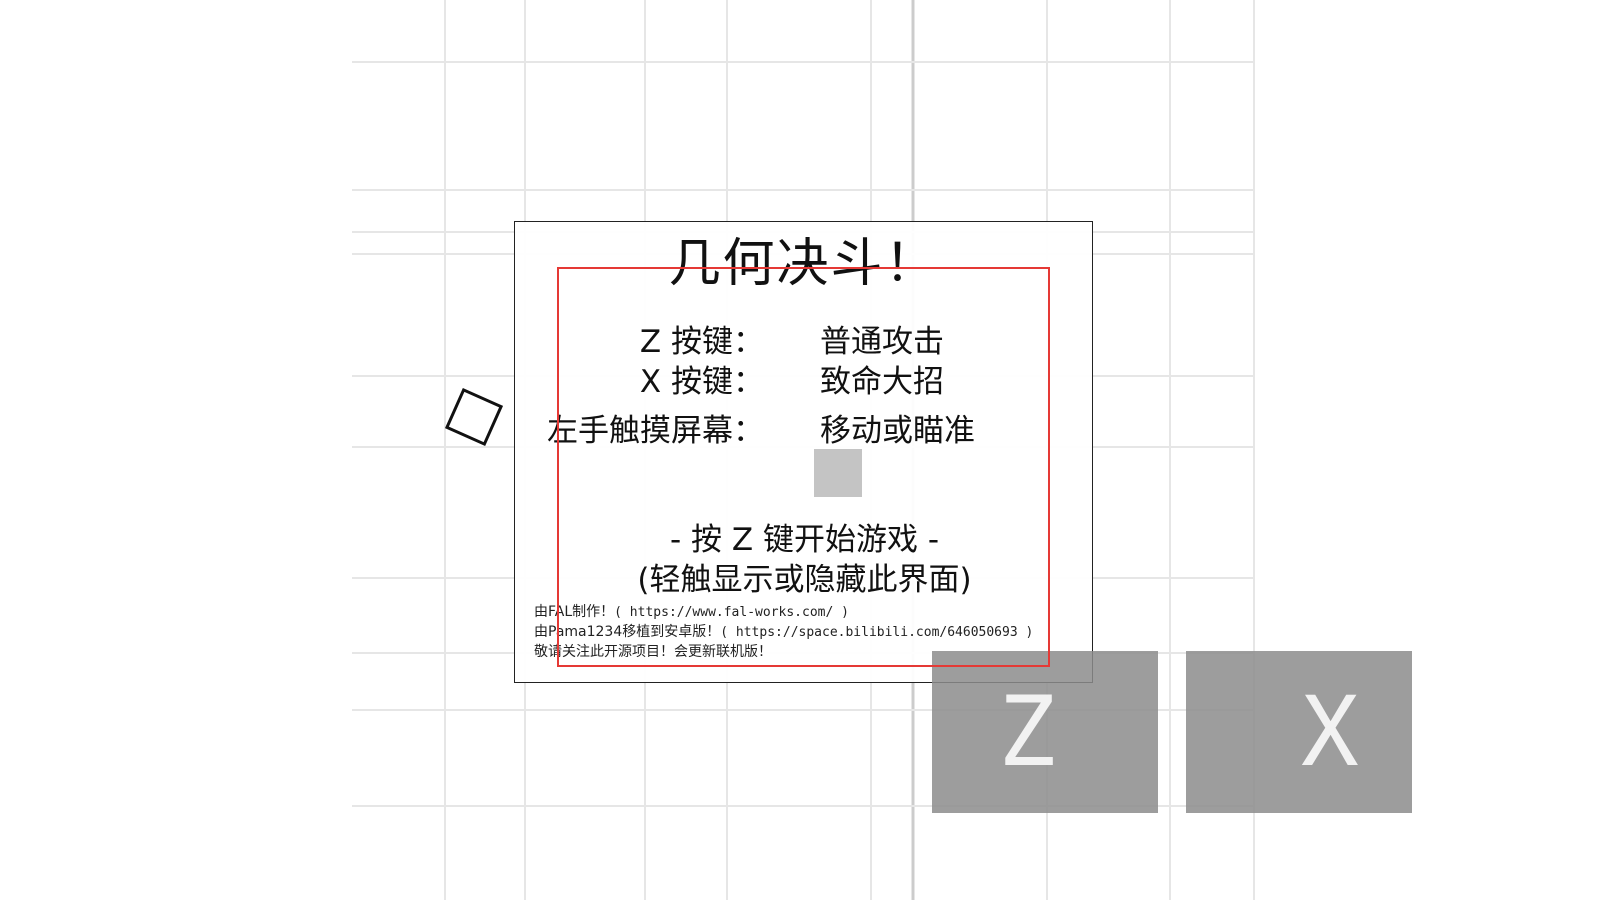  Describe the element at coordinates (876, 632) in the screenshot. I see `credit-link: ( https://space.bilibili.com/646050693 )` at that location.